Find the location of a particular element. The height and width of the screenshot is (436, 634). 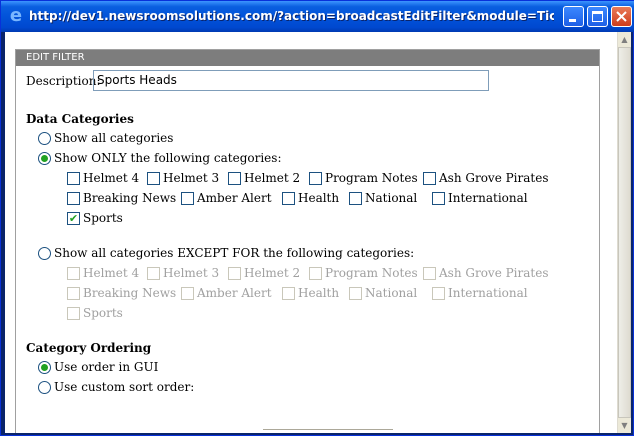

only-program-notes-label: Program Notes is located at coordinates (371, 178).